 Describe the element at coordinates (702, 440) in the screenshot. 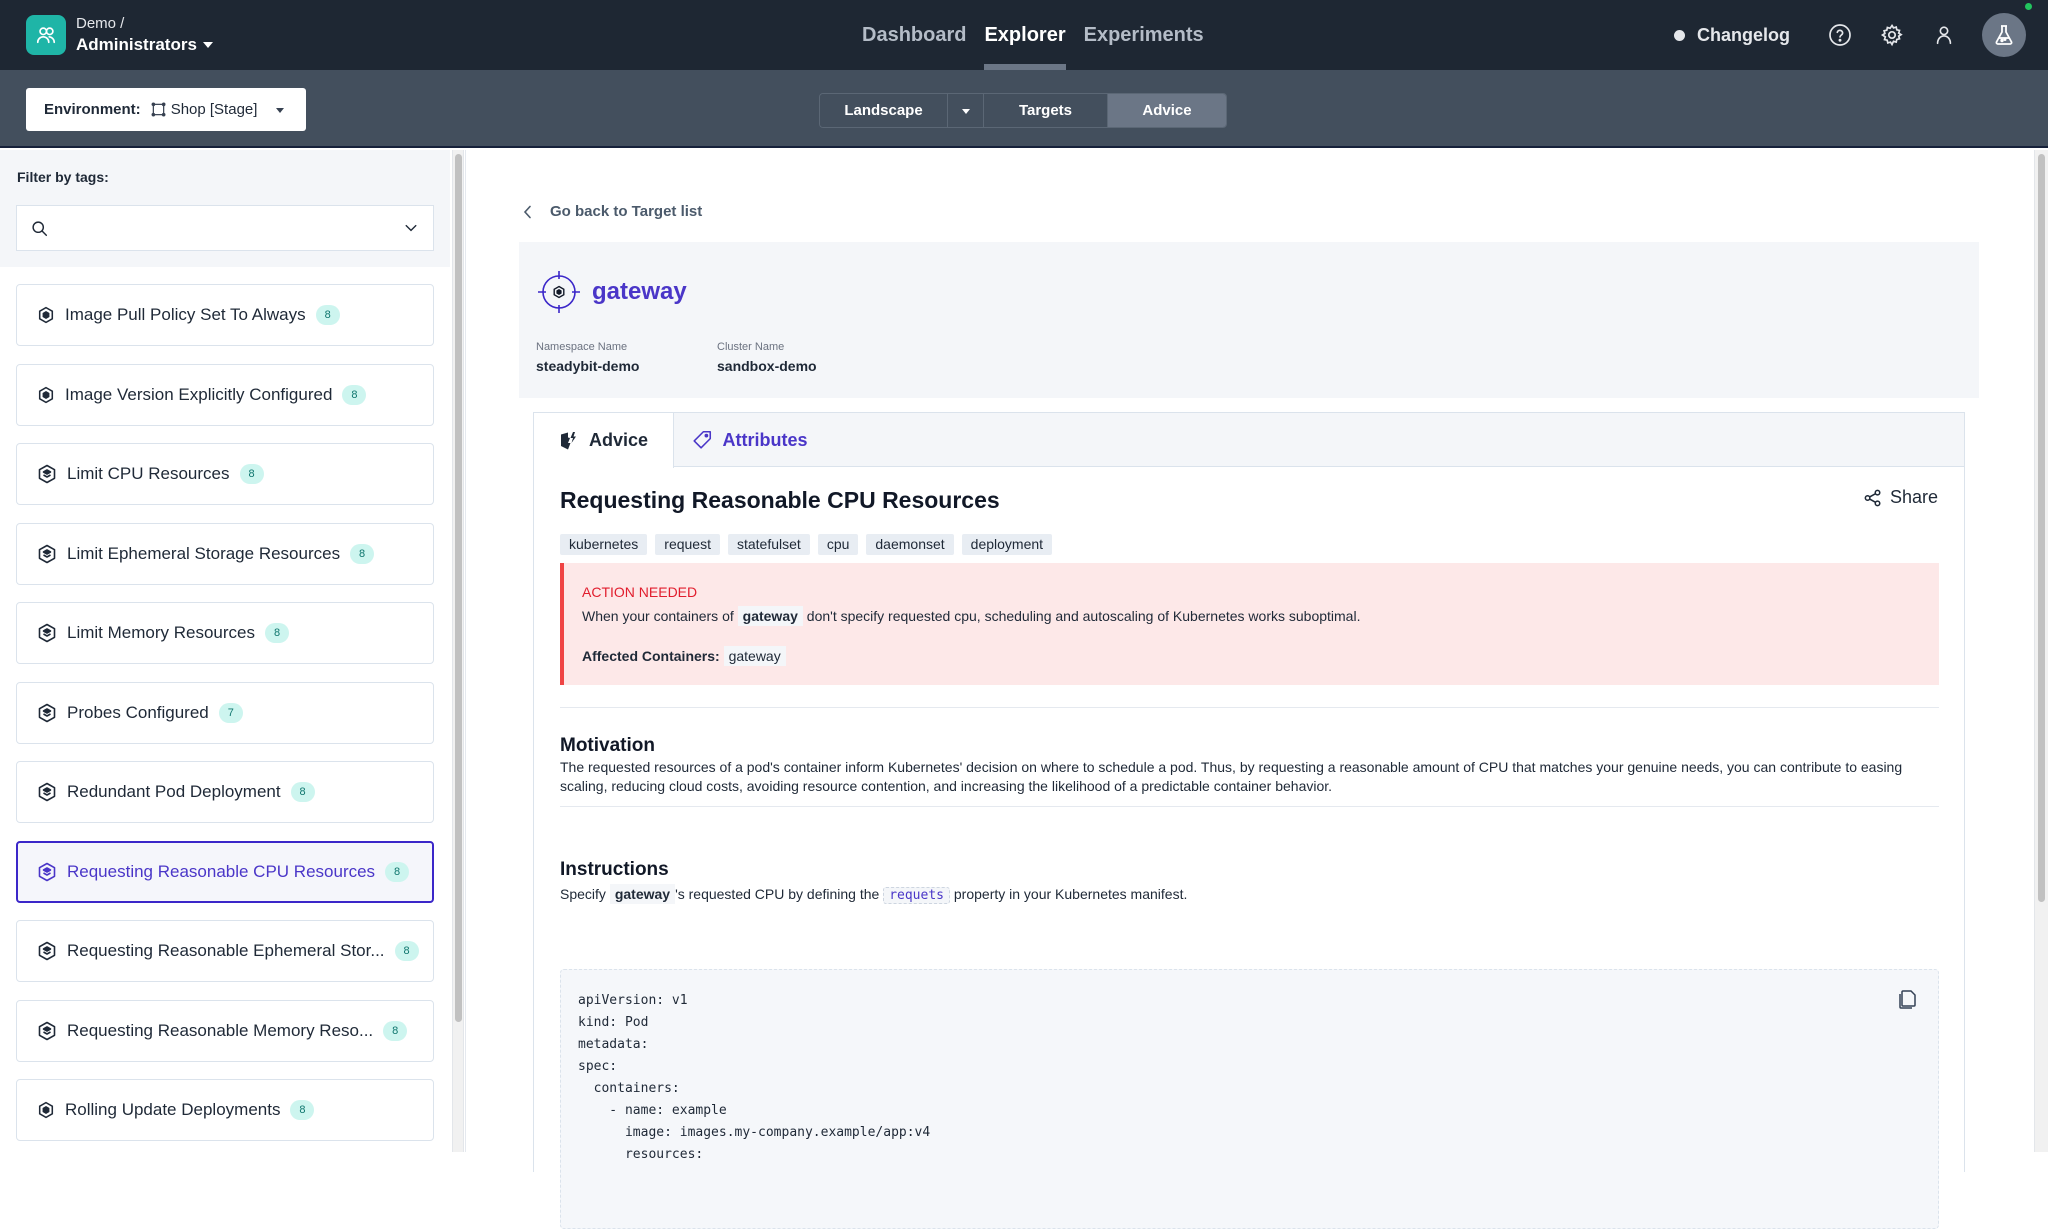

I see `tag-icon` at that location.